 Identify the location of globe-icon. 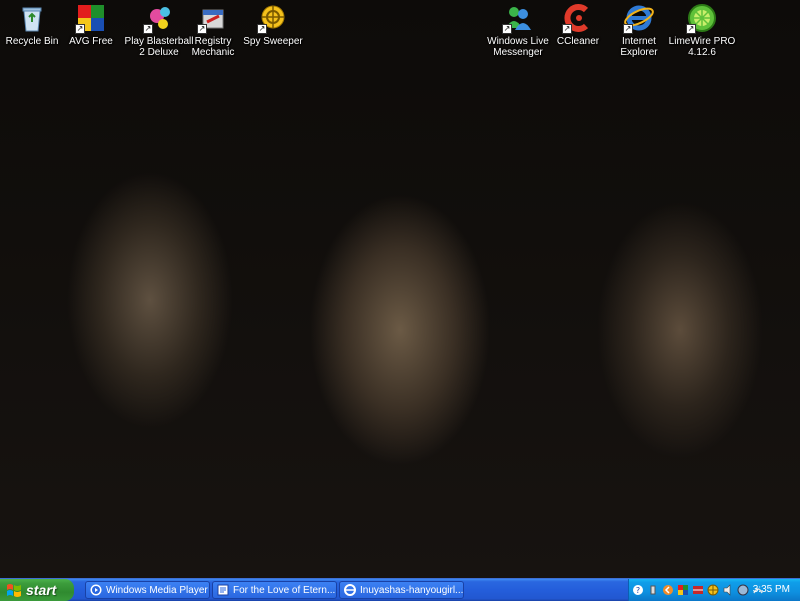
(713, 590).